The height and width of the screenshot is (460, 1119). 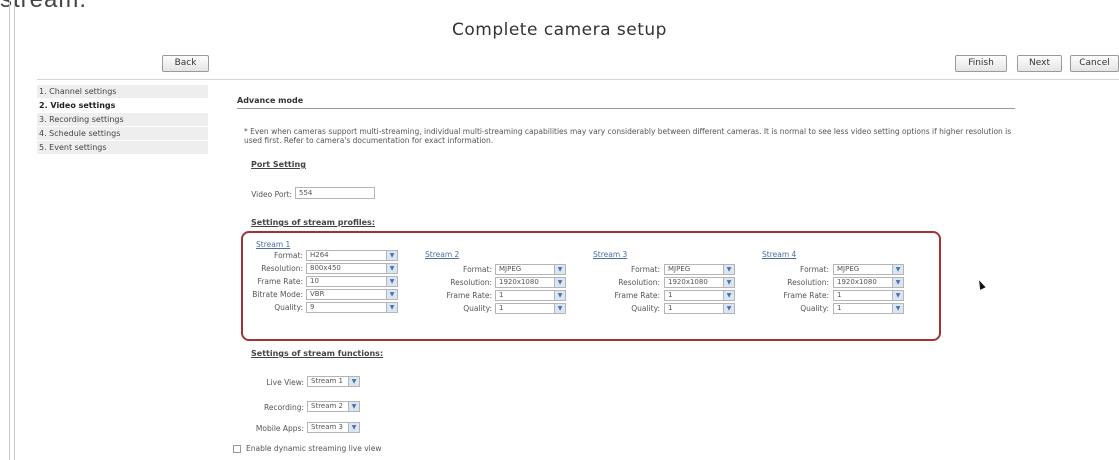 I want to click on step-channel-settings: 1. Channel settings, so click(x=122, y=92).